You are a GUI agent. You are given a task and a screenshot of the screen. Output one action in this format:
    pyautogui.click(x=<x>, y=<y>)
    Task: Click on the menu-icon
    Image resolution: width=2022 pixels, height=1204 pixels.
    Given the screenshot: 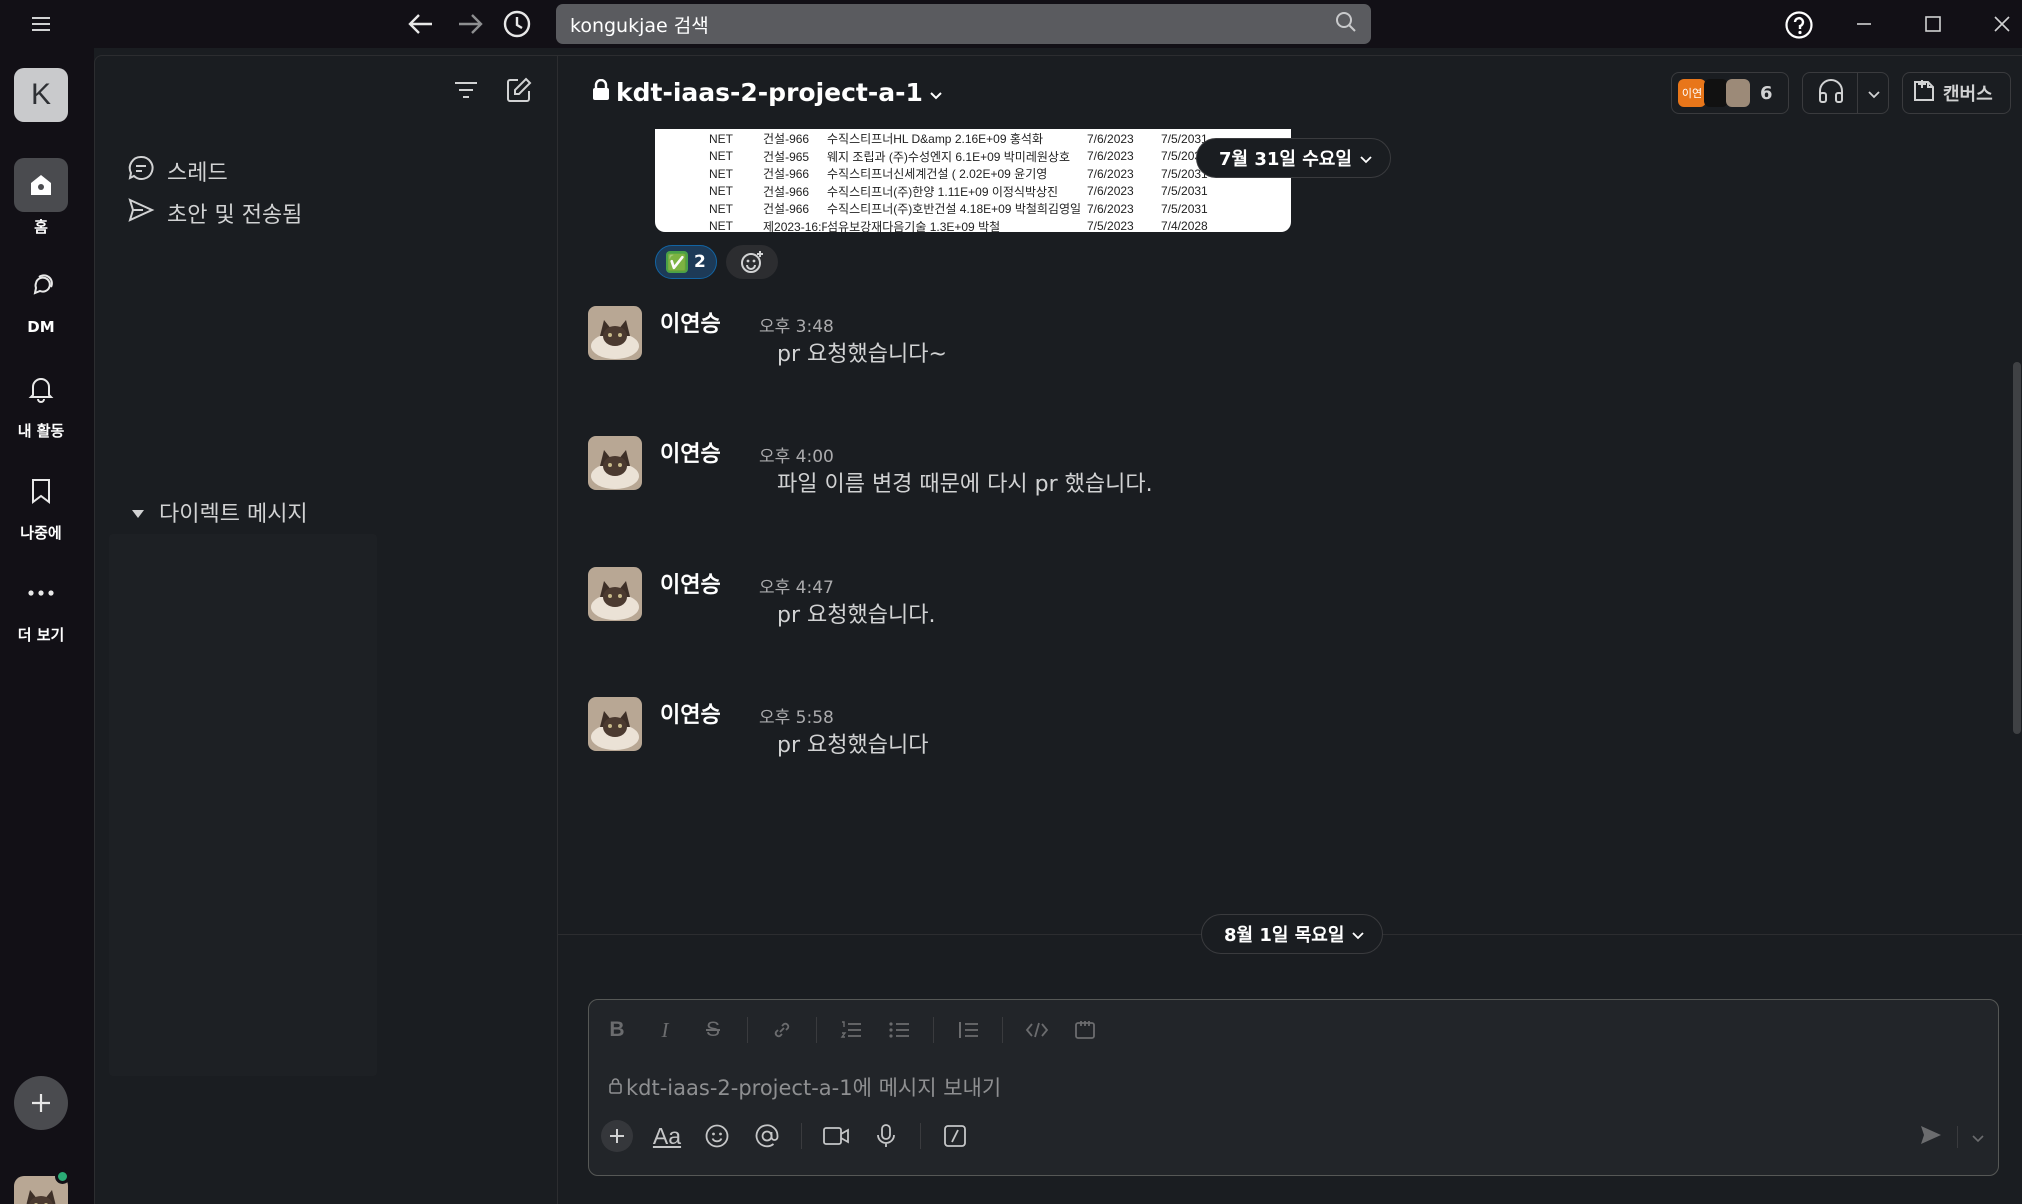 What is the action you would take?
    pyautogui.click(x=41, y=24)
    